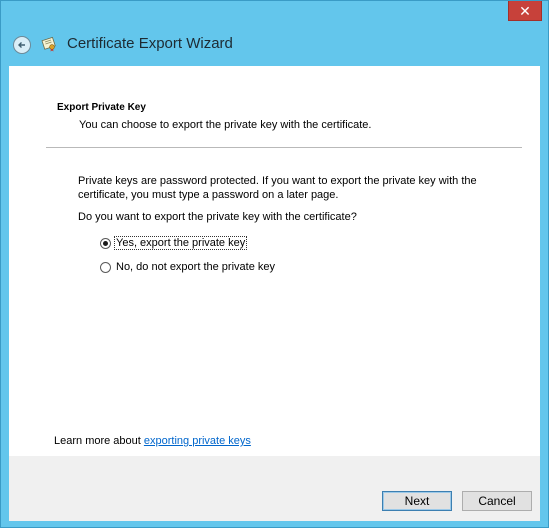  What do you see at coordinates (274, 46) in the screenshot?
I see `wizard-header: Certificate Export Wizard` at bounding box center [274, 46].